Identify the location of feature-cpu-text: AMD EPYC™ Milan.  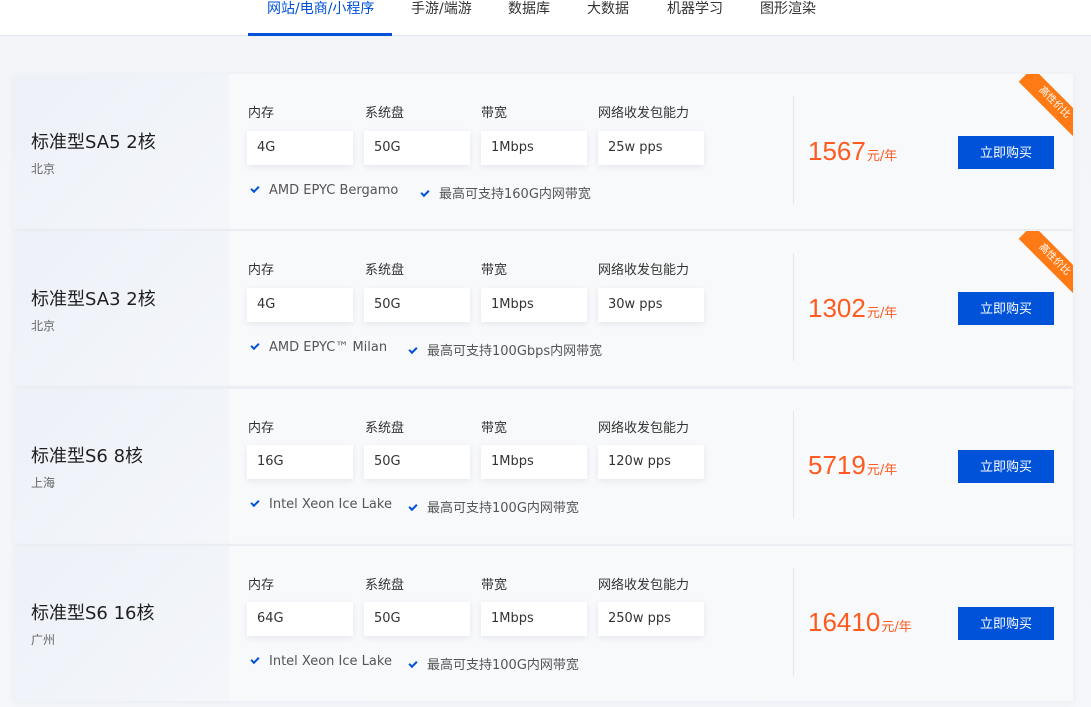
(328, 347).